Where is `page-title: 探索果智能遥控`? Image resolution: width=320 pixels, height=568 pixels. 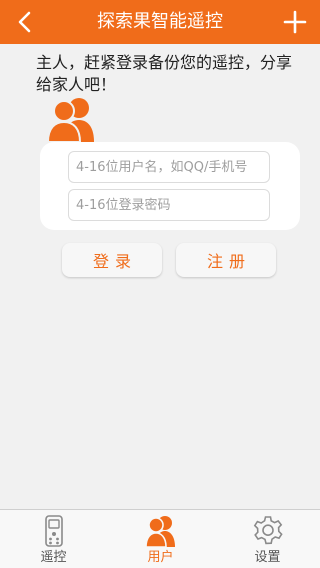 page-title: 探索果智能遥控 is located at coordinates (160, 21).